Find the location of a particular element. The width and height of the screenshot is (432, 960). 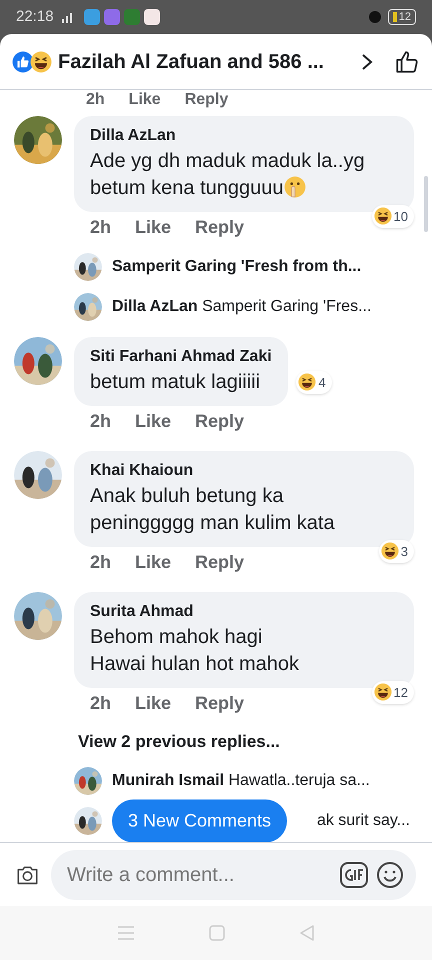

gif-icon is located at coordinates (354, 875).